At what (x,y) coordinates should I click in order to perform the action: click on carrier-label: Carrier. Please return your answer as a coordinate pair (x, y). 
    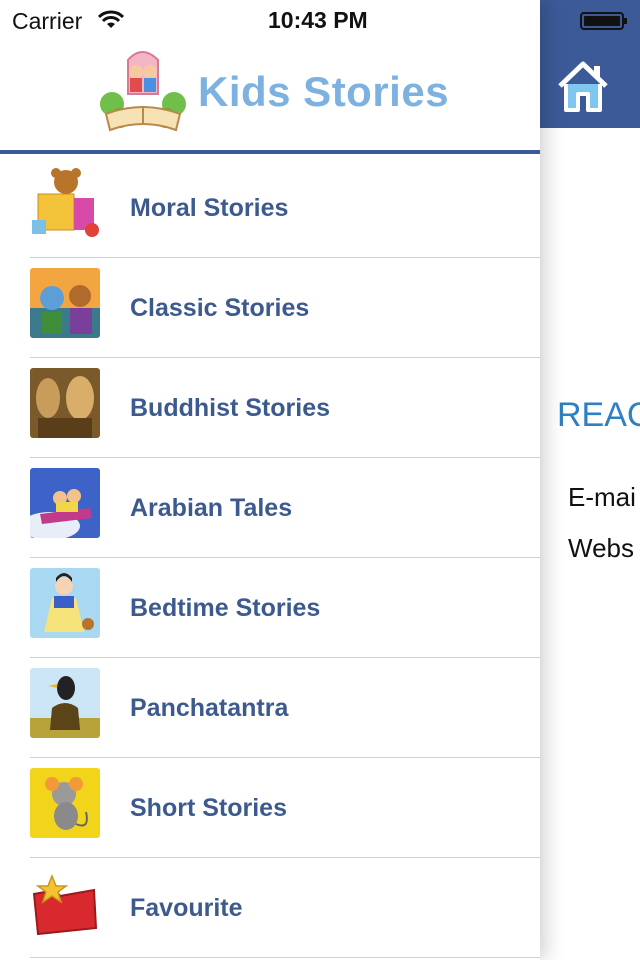
    Looking at the image, I should click on (47, 21).